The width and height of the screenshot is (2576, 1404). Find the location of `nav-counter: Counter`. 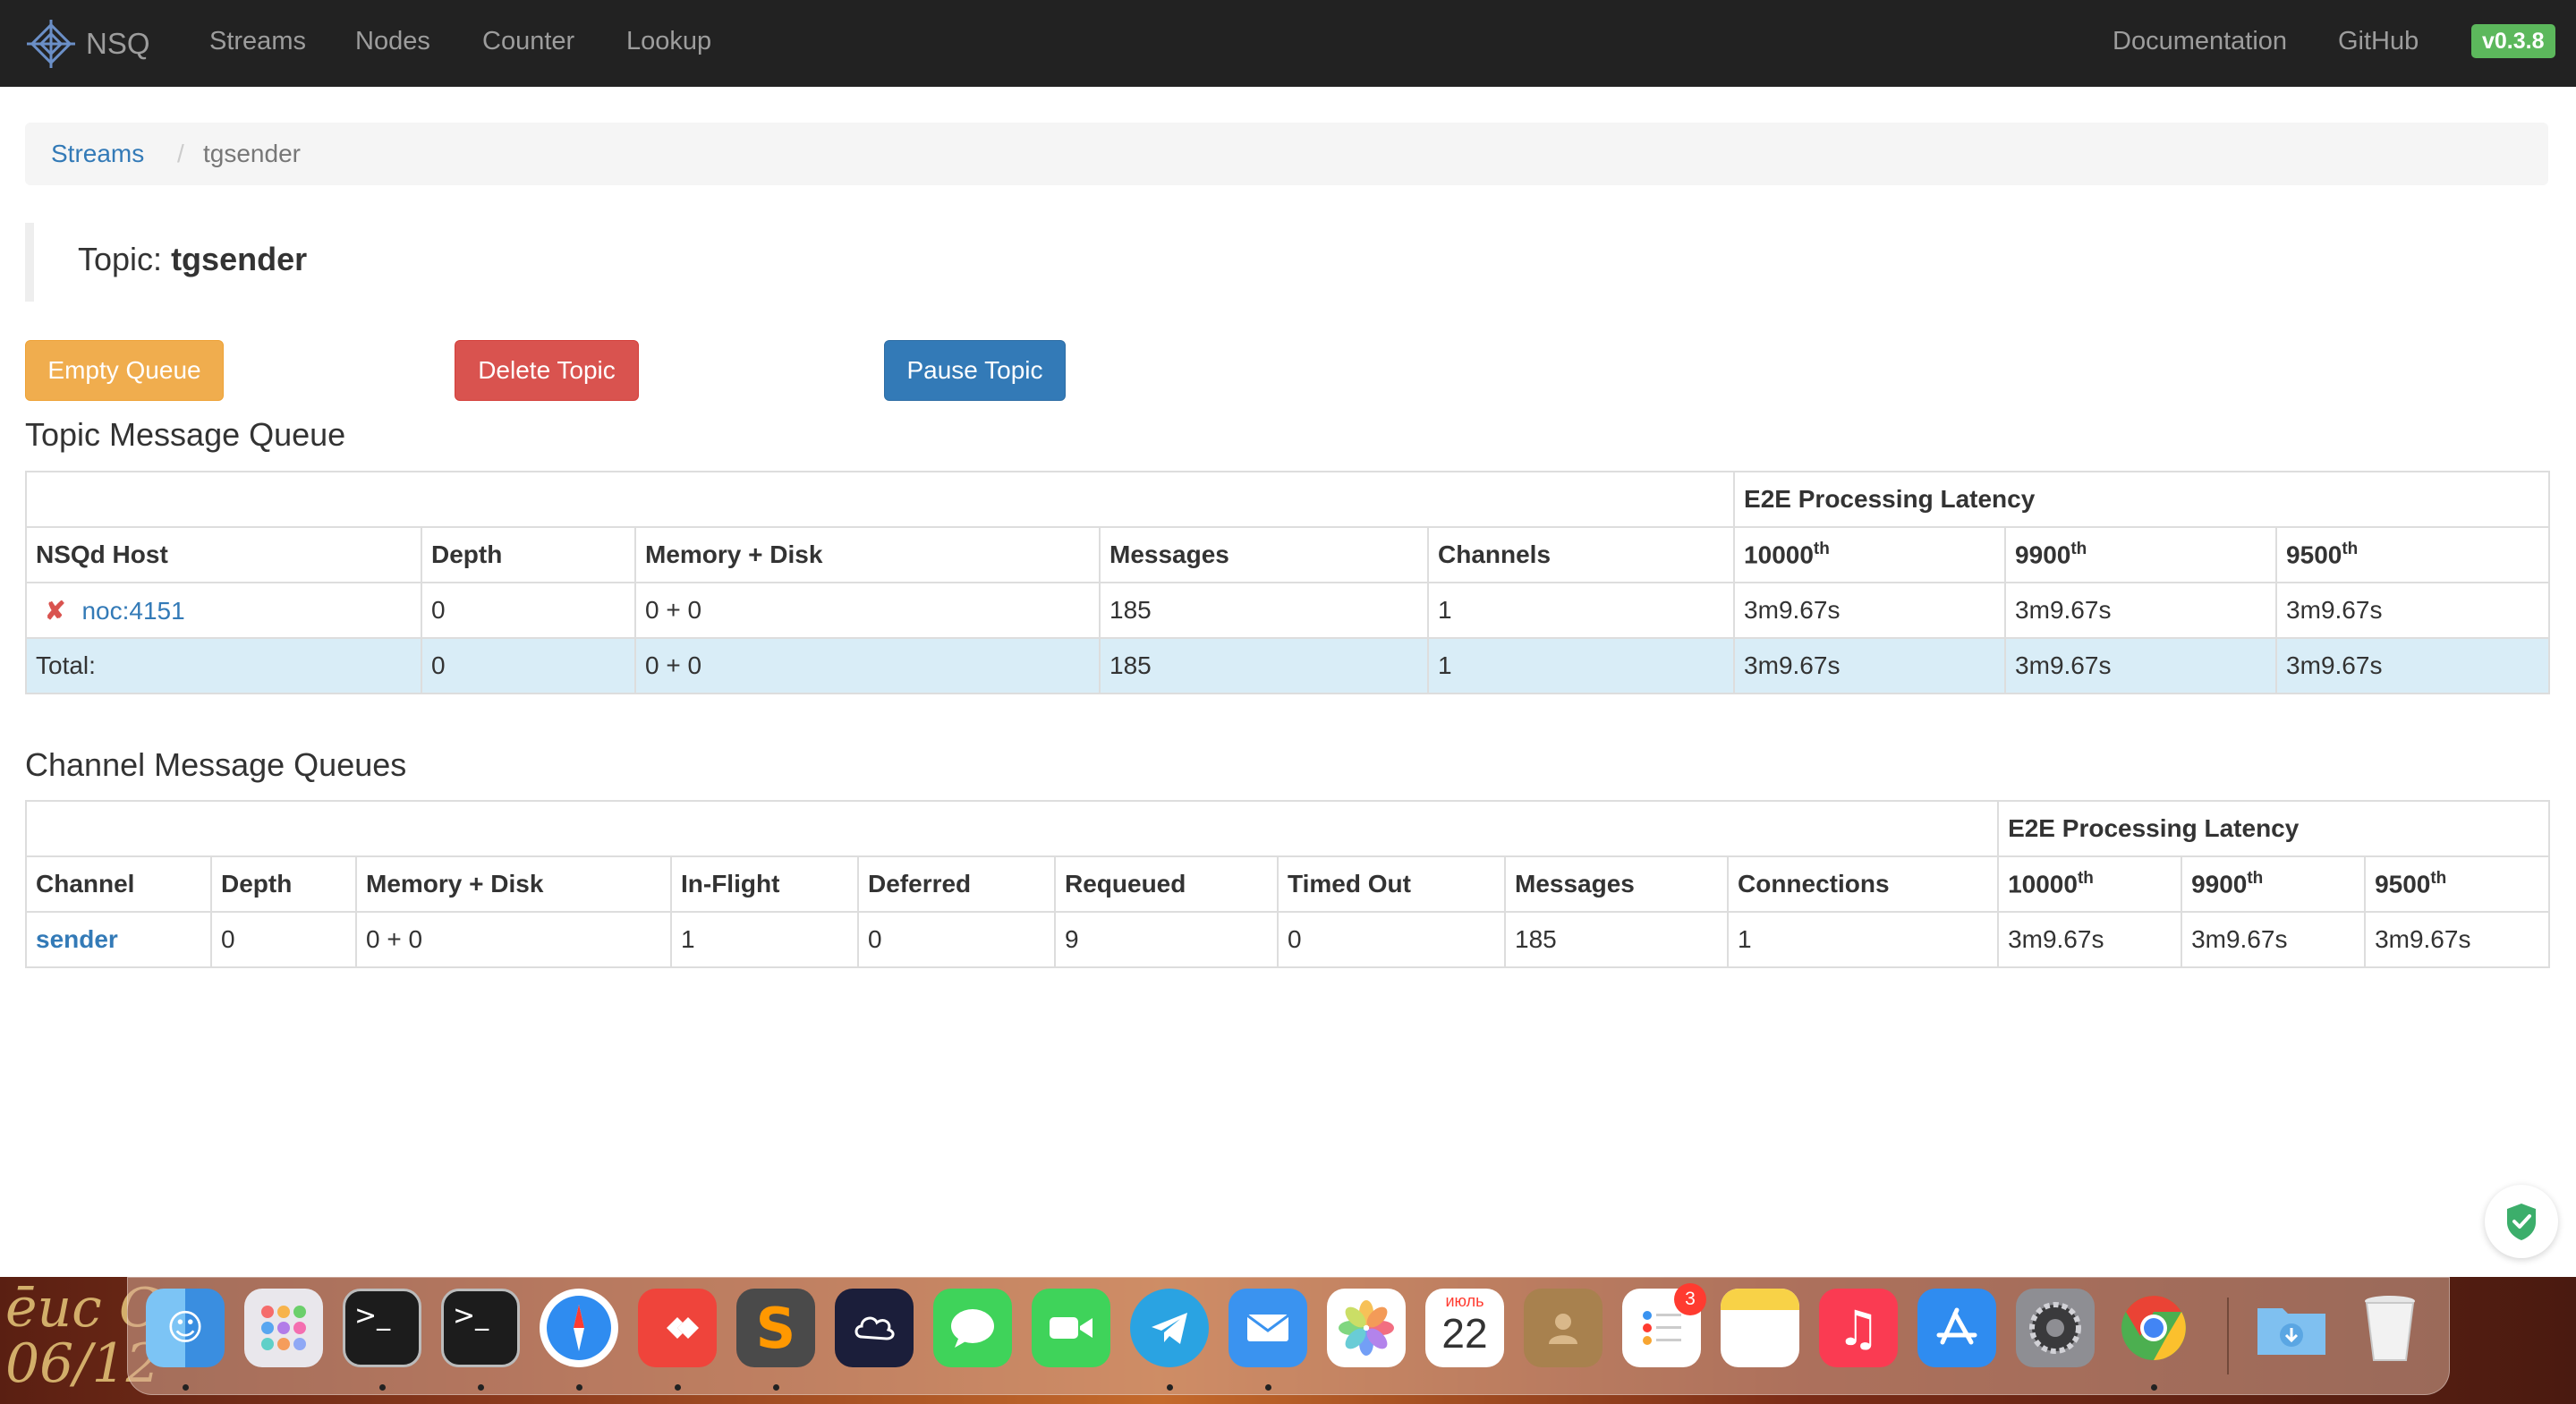

nav-counter: Counter is located at coordinates (528, 44).